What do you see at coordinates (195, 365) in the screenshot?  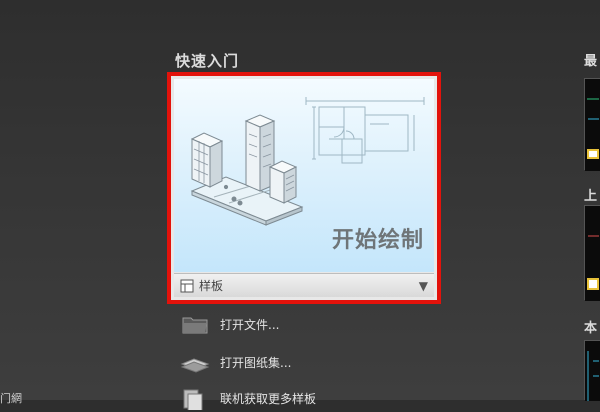 I see `sheet-set-icon` at bounding box center [195, 365].